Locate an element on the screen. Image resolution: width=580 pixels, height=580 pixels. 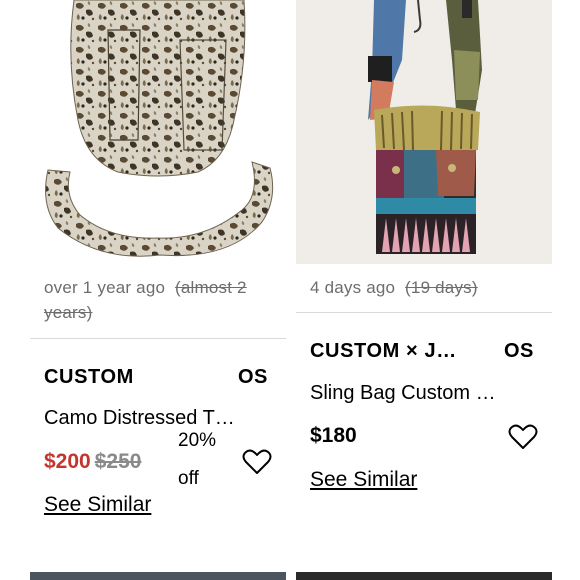
price-group: $180 is located at coordinates (333, 436).